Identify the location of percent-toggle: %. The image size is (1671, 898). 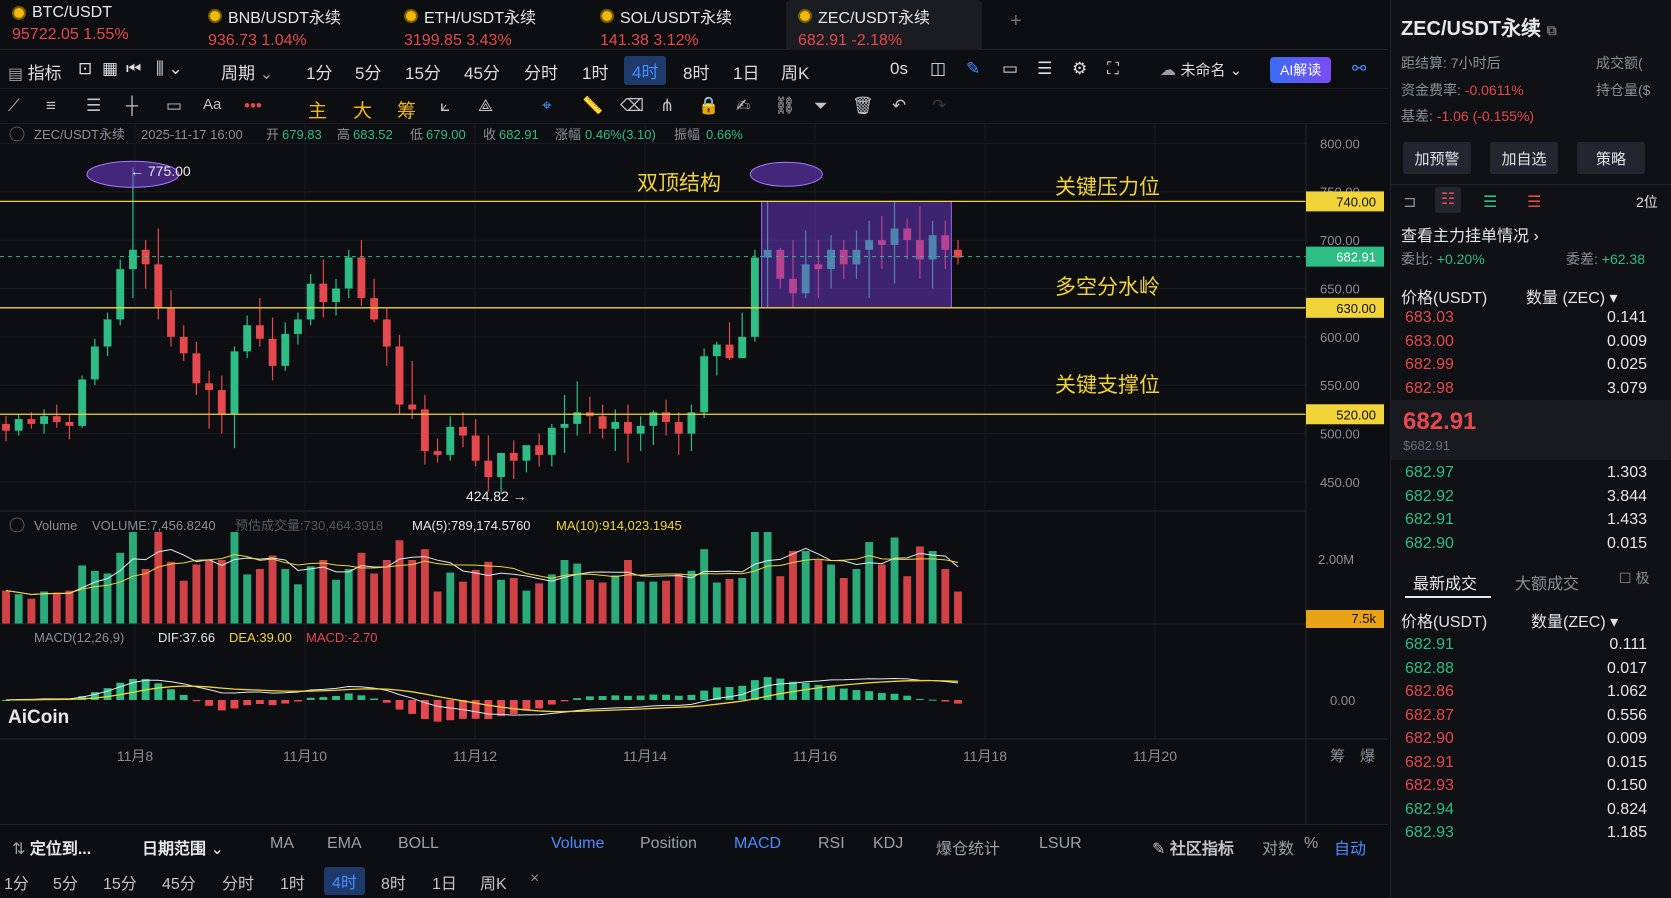
(1311, 844).